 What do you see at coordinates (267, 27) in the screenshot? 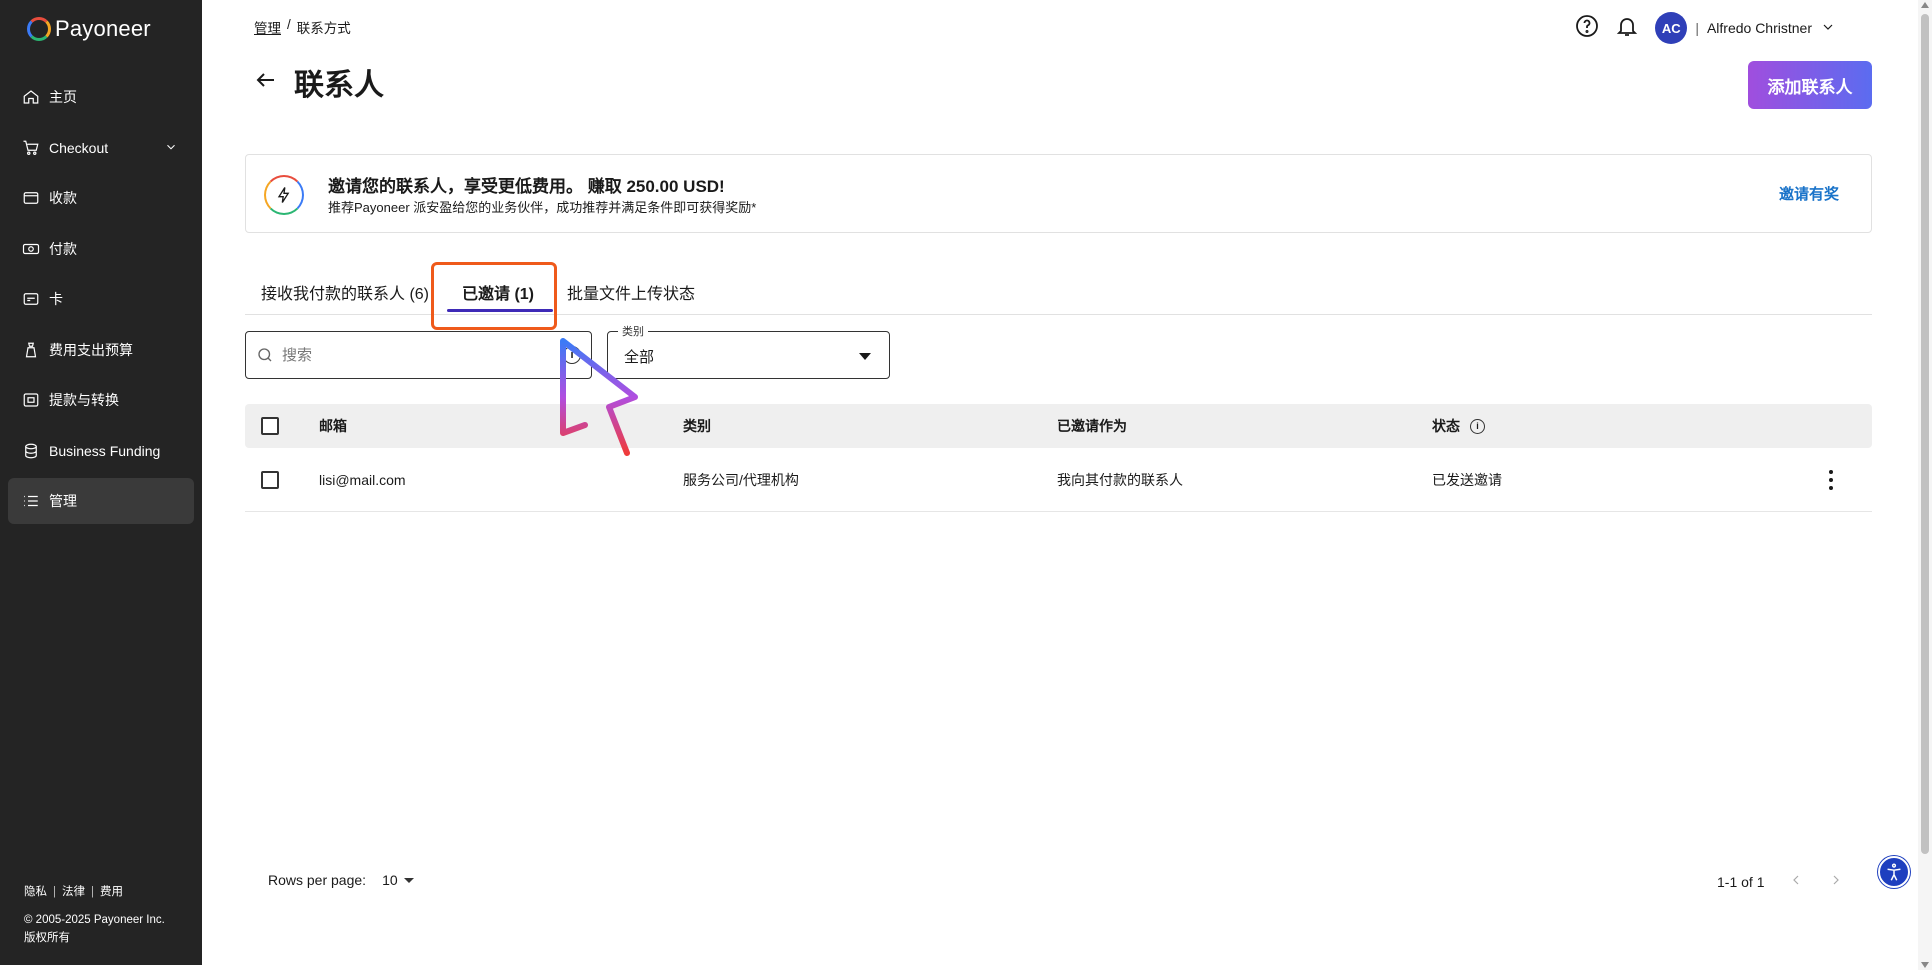
I see `breadcrumb-manage-link: 管理` at bounding box center [267, 27].